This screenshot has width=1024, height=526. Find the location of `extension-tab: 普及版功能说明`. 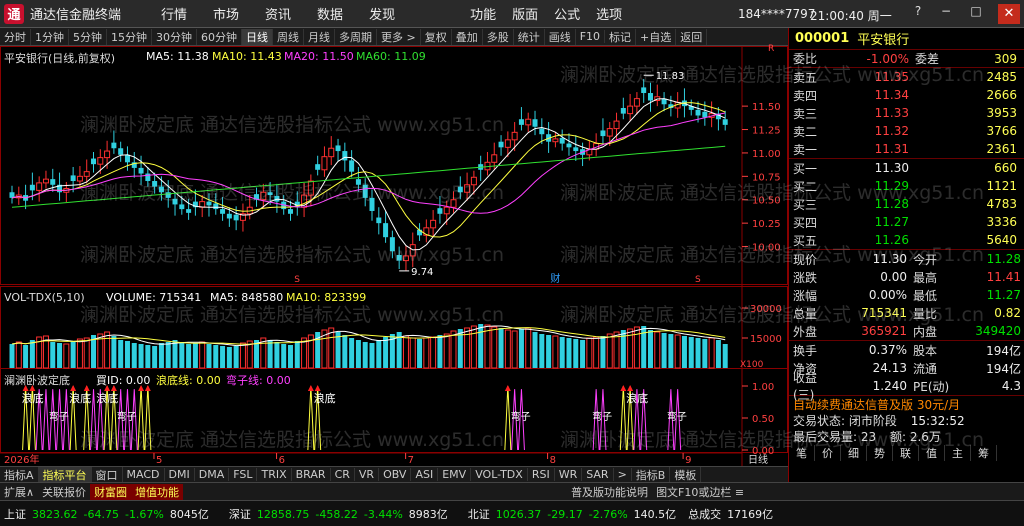

extension-tab: 普及版功能说明 is located at coordinates (609, 492).